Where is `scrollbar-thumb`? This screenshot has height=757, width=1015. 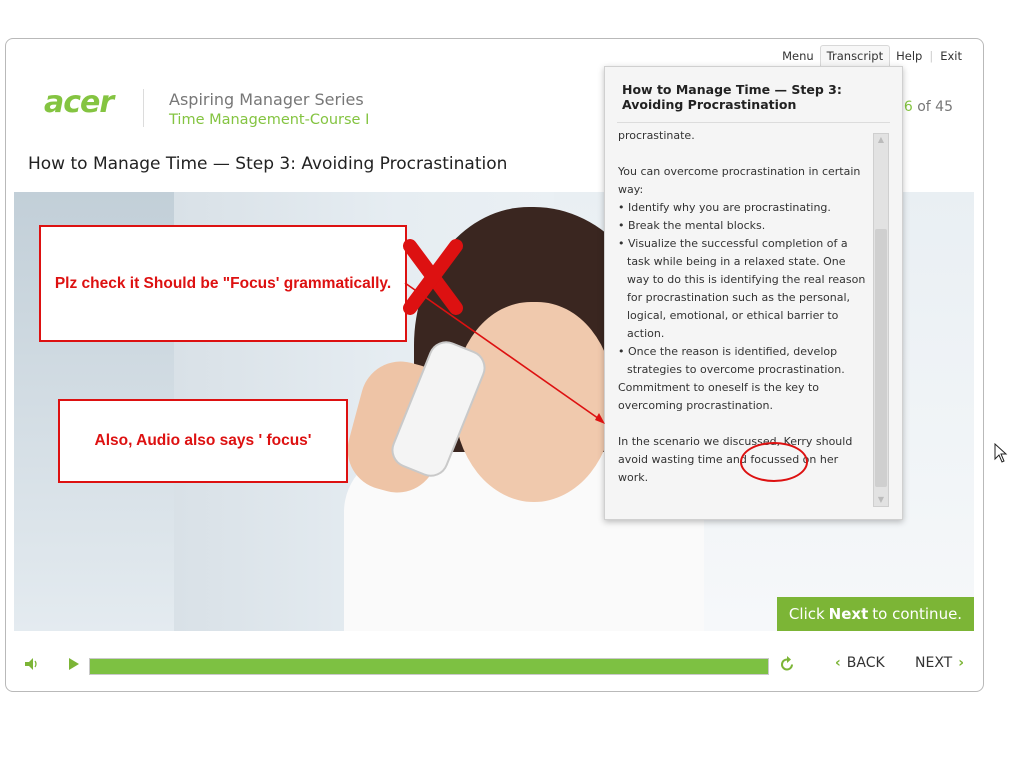
scrollbar-thumb is located at coordinates (881, 358).